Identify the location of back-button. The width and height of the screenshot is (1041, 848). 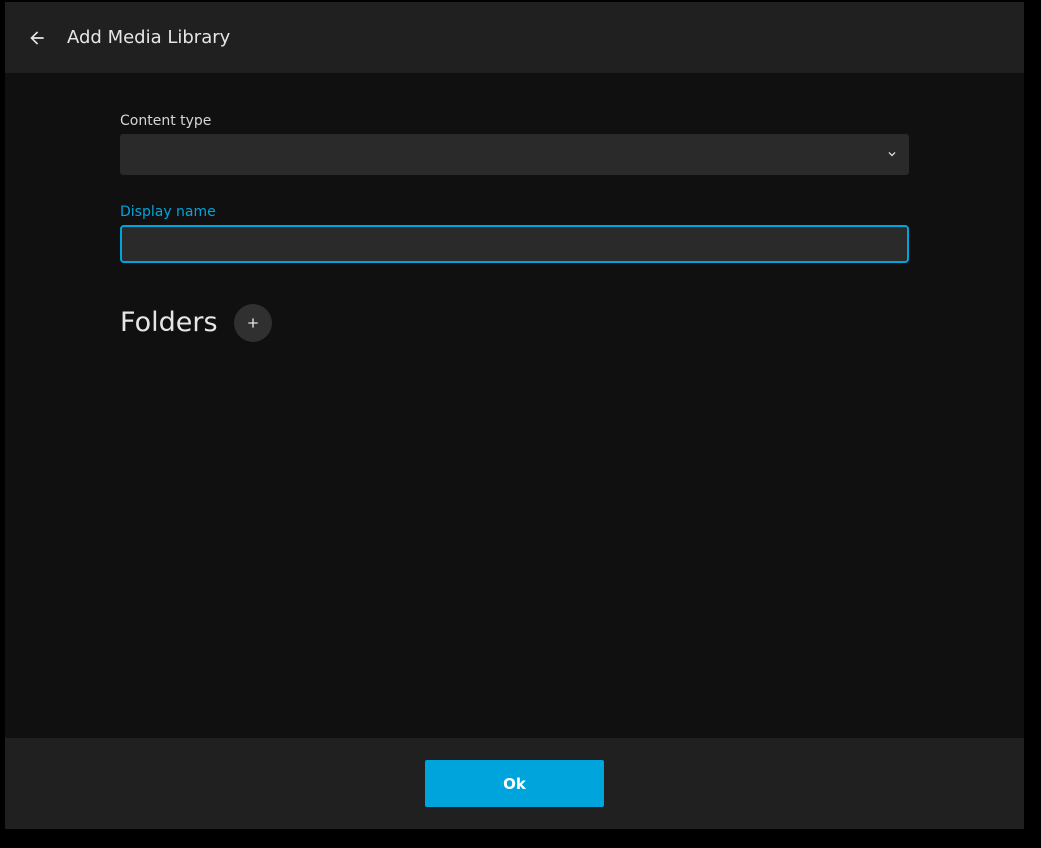
(37, 38).